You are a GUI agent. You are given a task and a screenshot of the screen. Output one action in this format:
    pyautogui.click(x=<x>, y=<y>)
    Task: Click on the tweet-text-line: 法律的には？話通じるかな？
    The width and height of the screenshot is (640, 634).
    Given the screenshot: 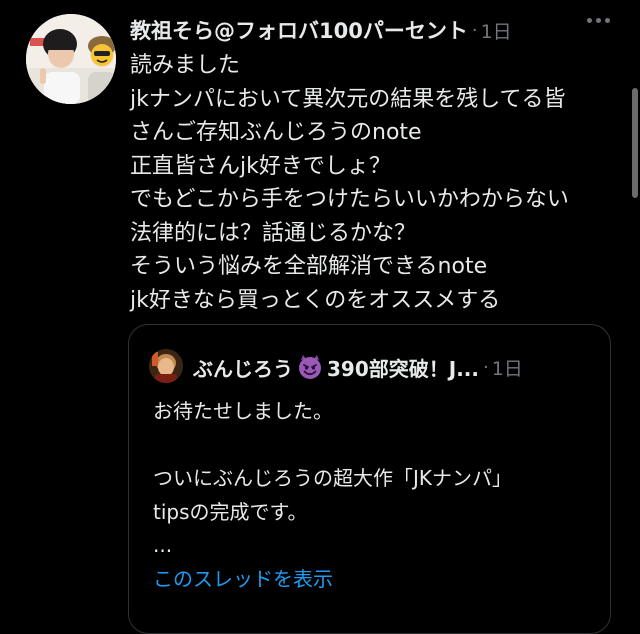 What is the action you would take?
    pyautogui.click(x=273, y=233)
    